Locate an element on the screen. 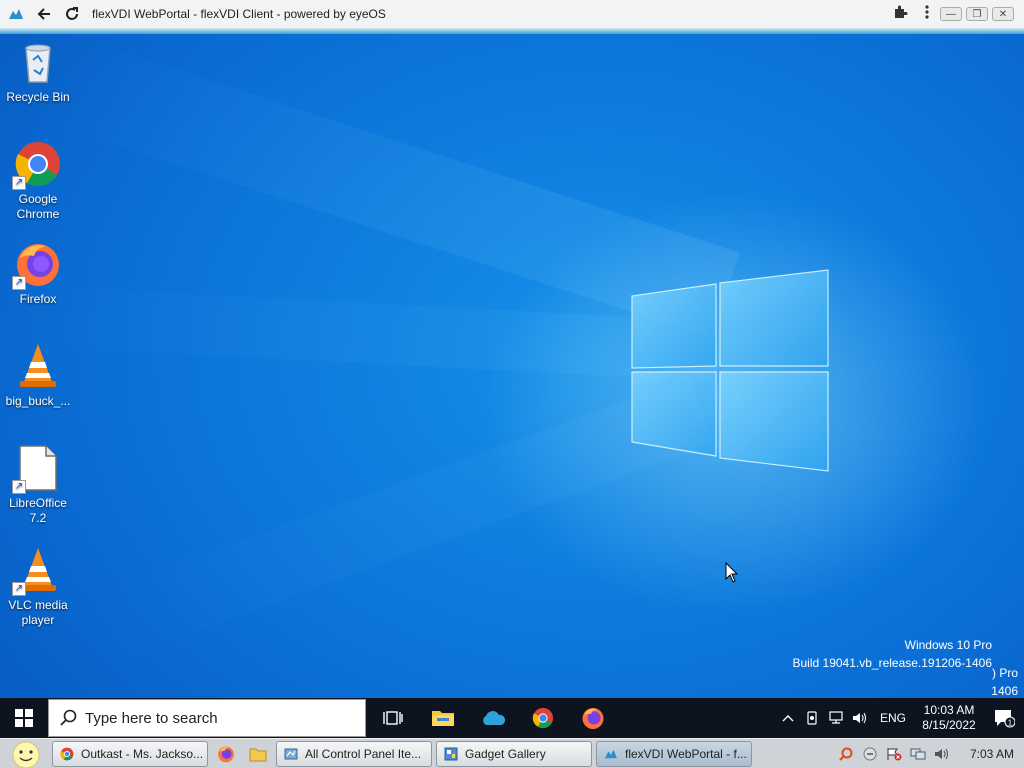 The image size is (1024, 768). minimize-icon: — is located at coordinates (951, 14).